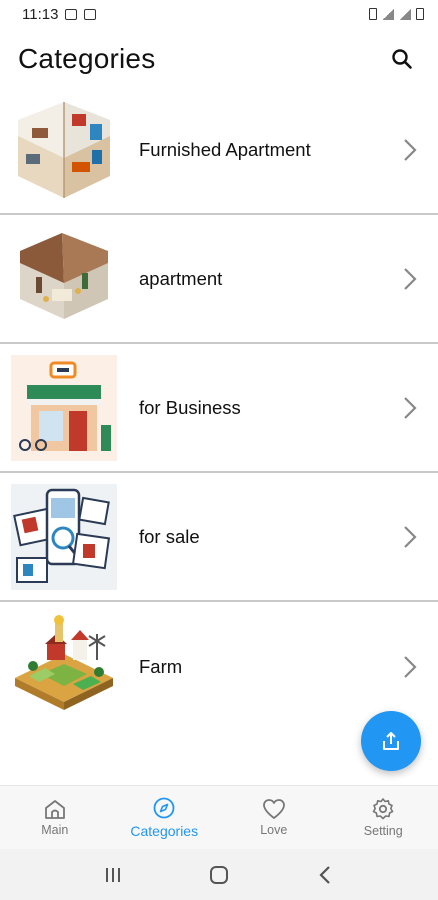  What do you see at coordinates (169, 536) in the screenshot?
I see `category-label: for sale` at bounding box center [169, 536].